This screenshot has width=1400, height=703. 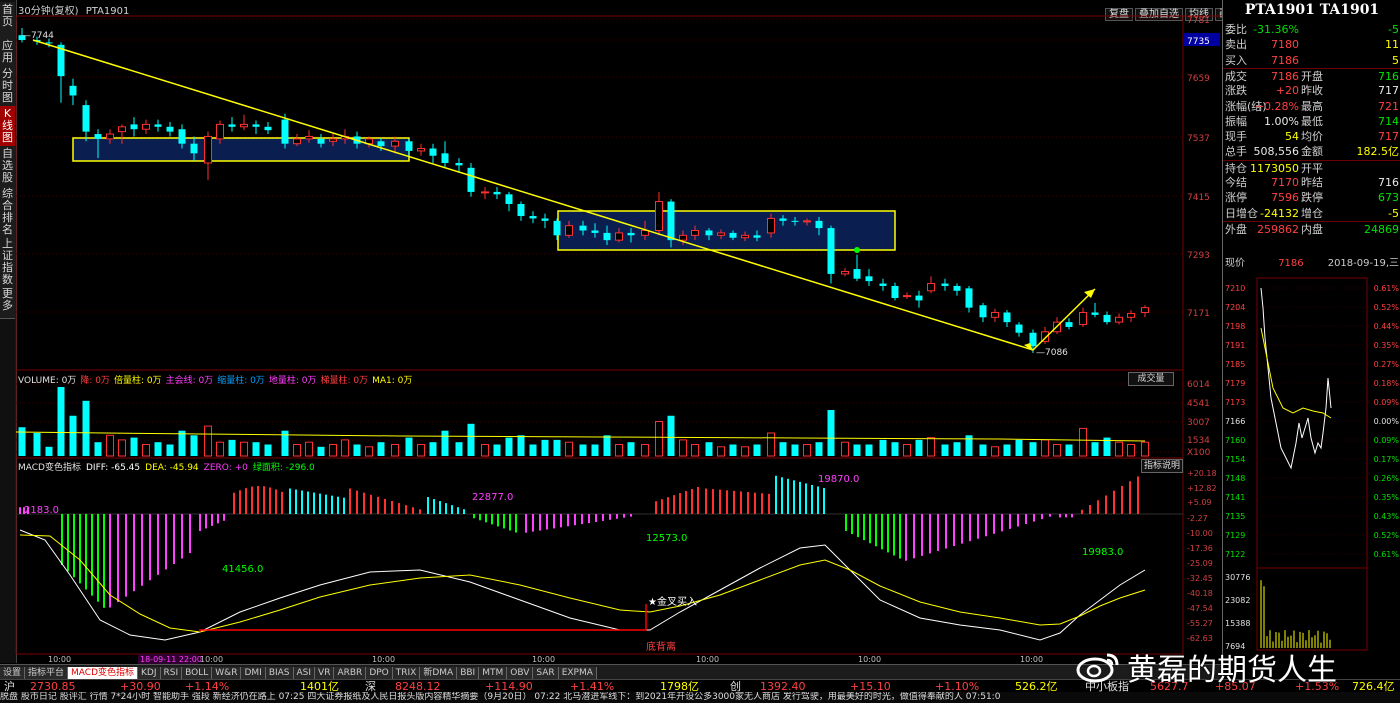 What do you see at coordinates (325, 673) in the screenshot?
I see `indicator-tab-10: VR` at bounding box center [325, 673].